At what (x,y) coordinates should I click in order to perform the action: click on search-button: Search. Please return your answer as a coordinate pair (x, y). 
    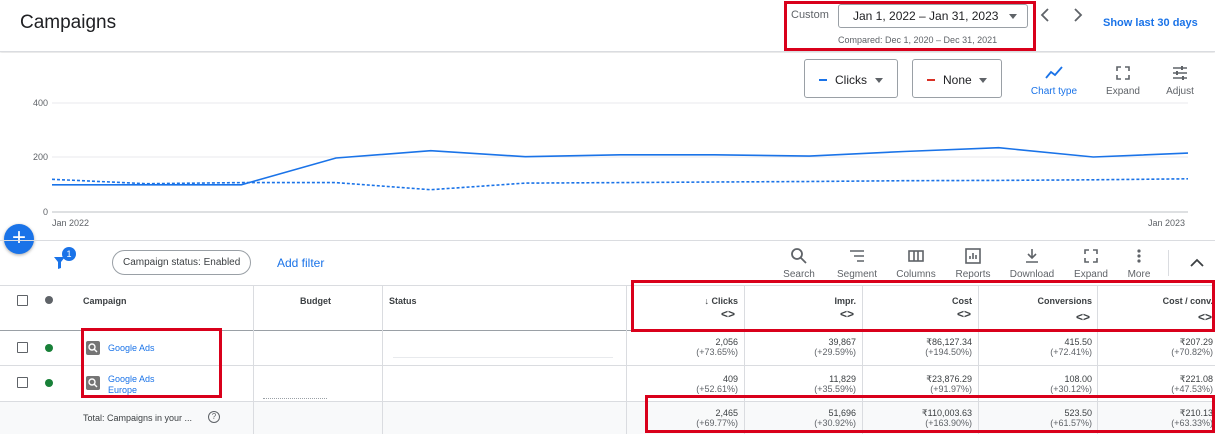
    Looking at the image, I should click on (799, 263).